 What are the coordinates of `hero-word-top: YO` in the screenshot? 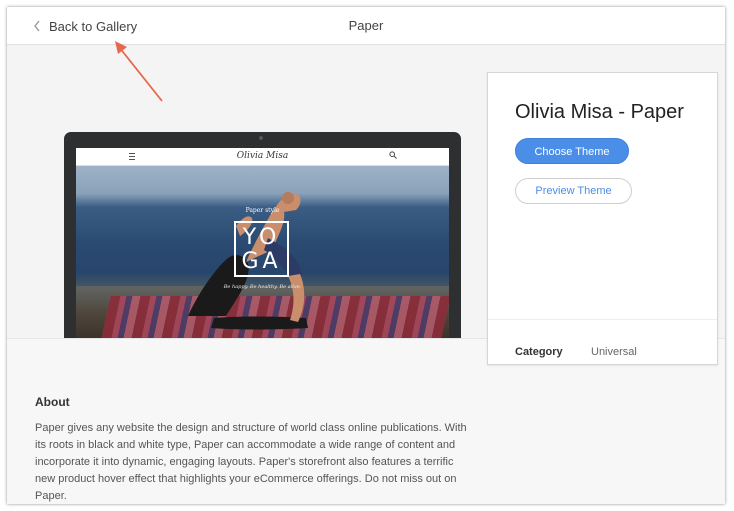 It's located at (261, 237).